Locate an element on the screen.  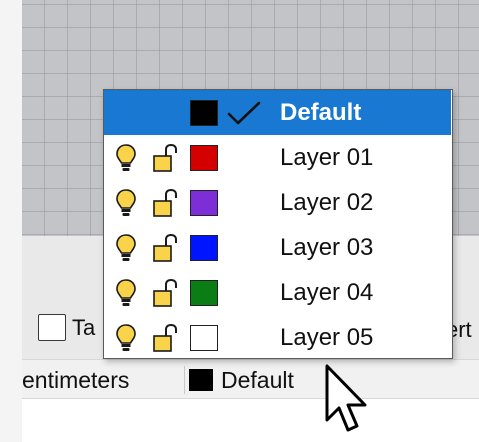
layer-name: Layer 02 is located at coordinates (327, 202).